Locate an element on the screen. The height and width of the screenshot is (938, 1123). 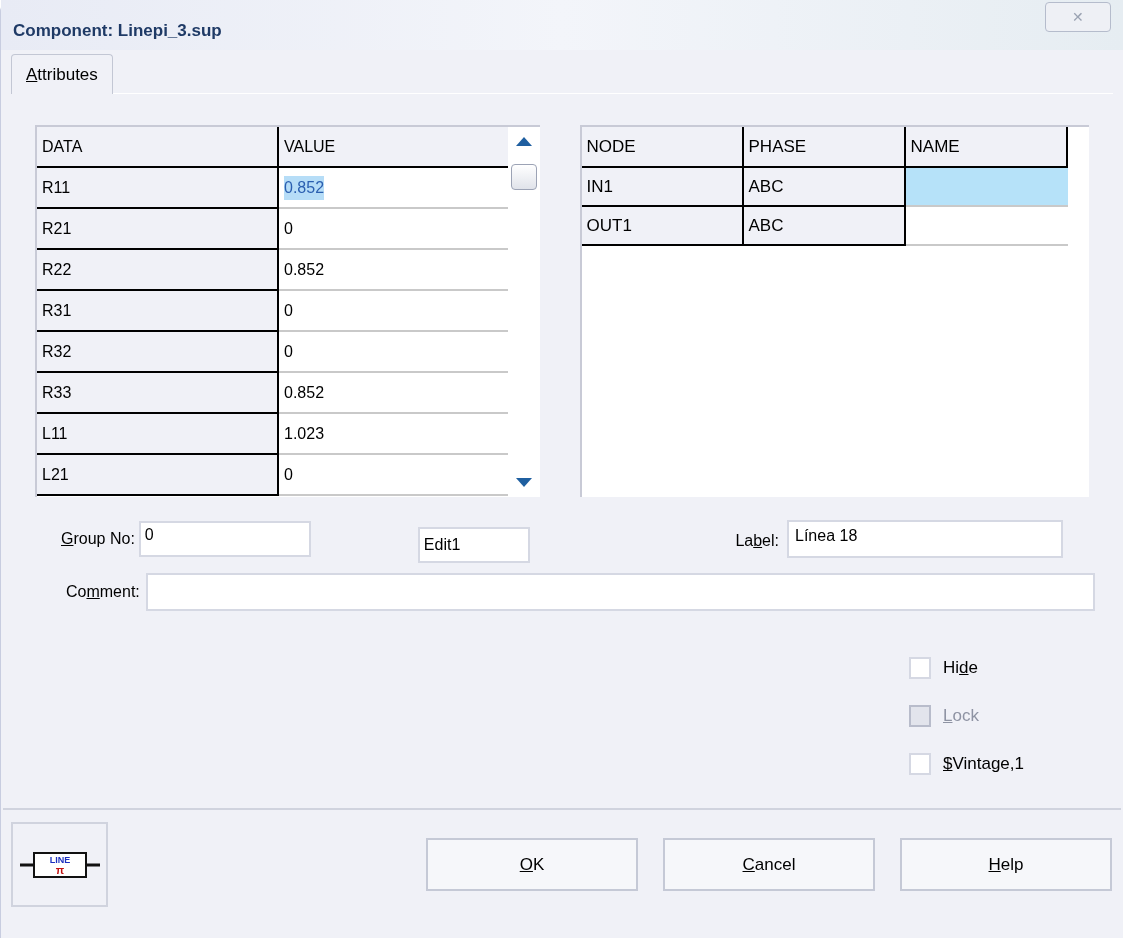
table-cell: R21 is located at coordinates (158, 229).